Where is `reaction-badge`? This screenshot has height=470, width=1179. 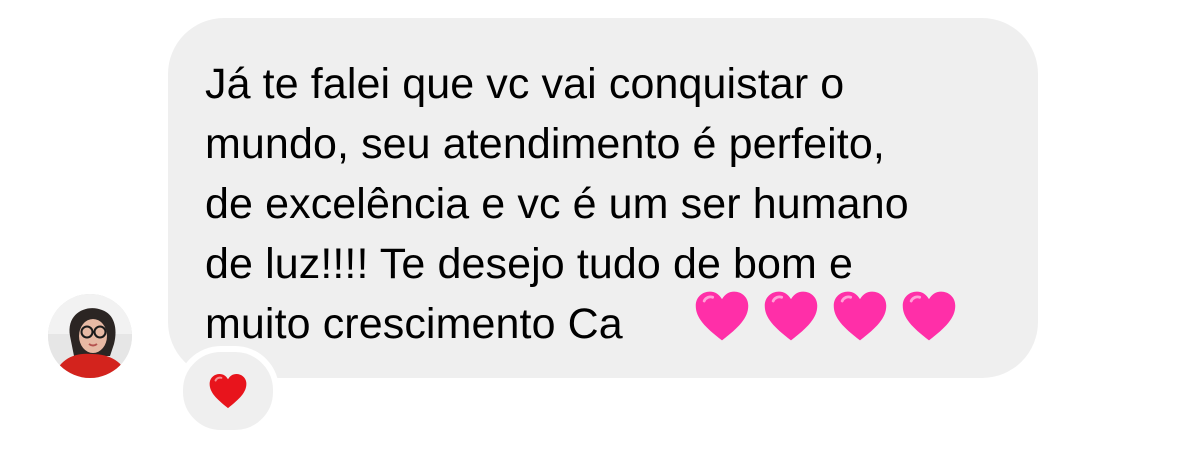 reaction-badge is located at coordinates (228, 391).